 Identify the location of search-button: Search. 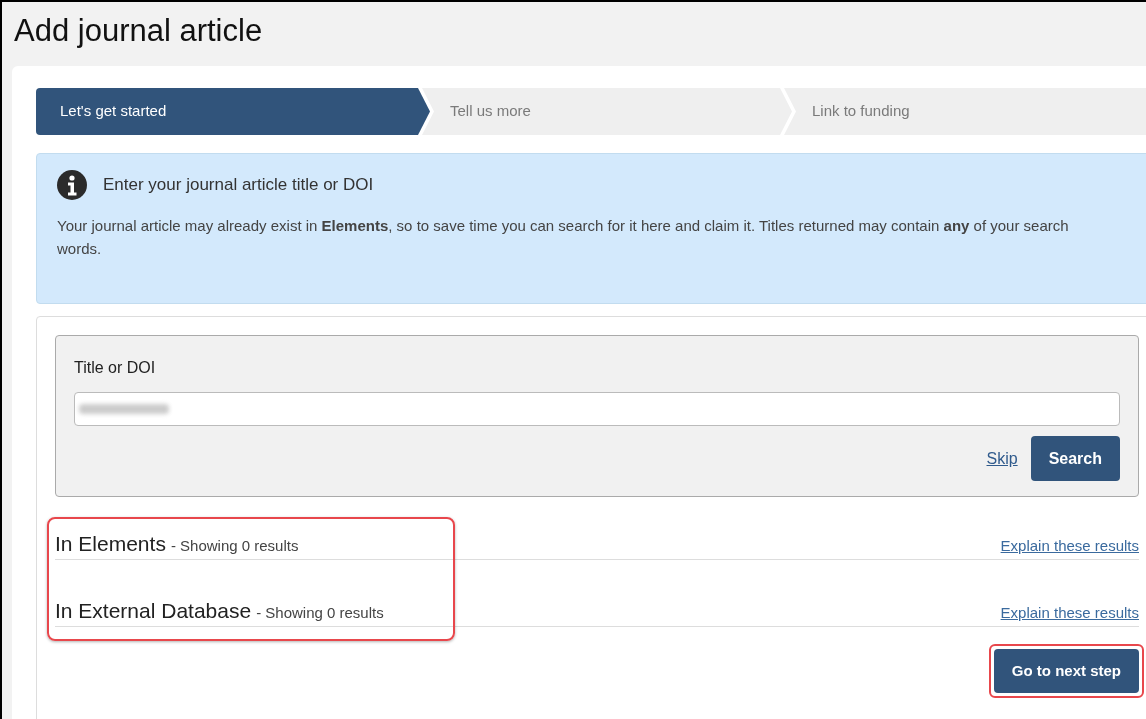
(1075, 458).